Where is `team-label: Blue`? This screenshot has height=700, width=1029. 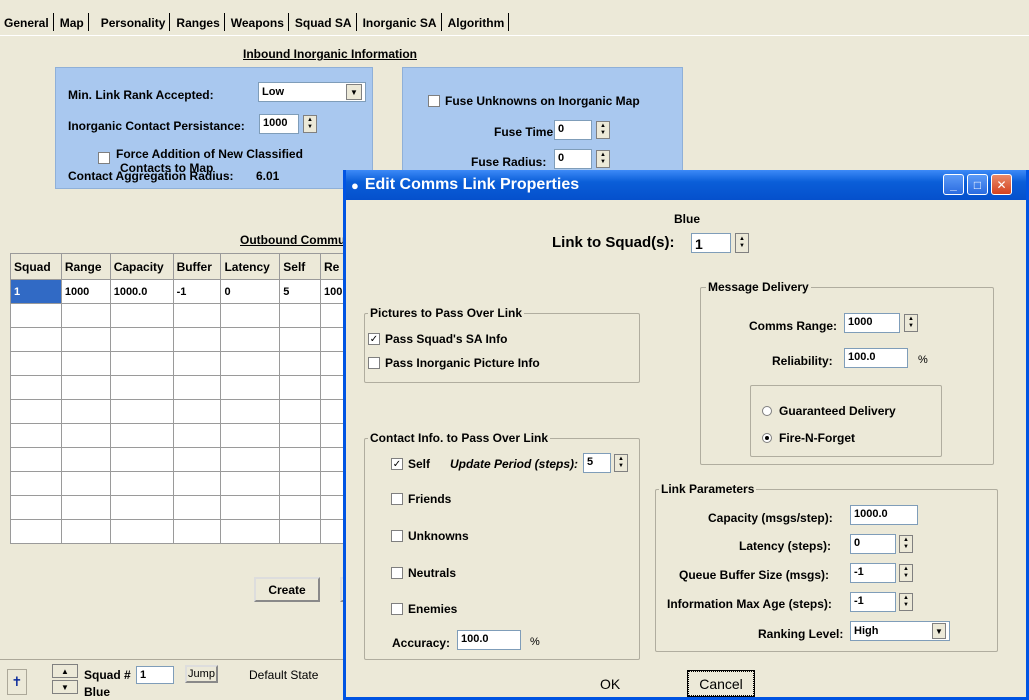 team-label: Blue is located at coordinates (97, 692).